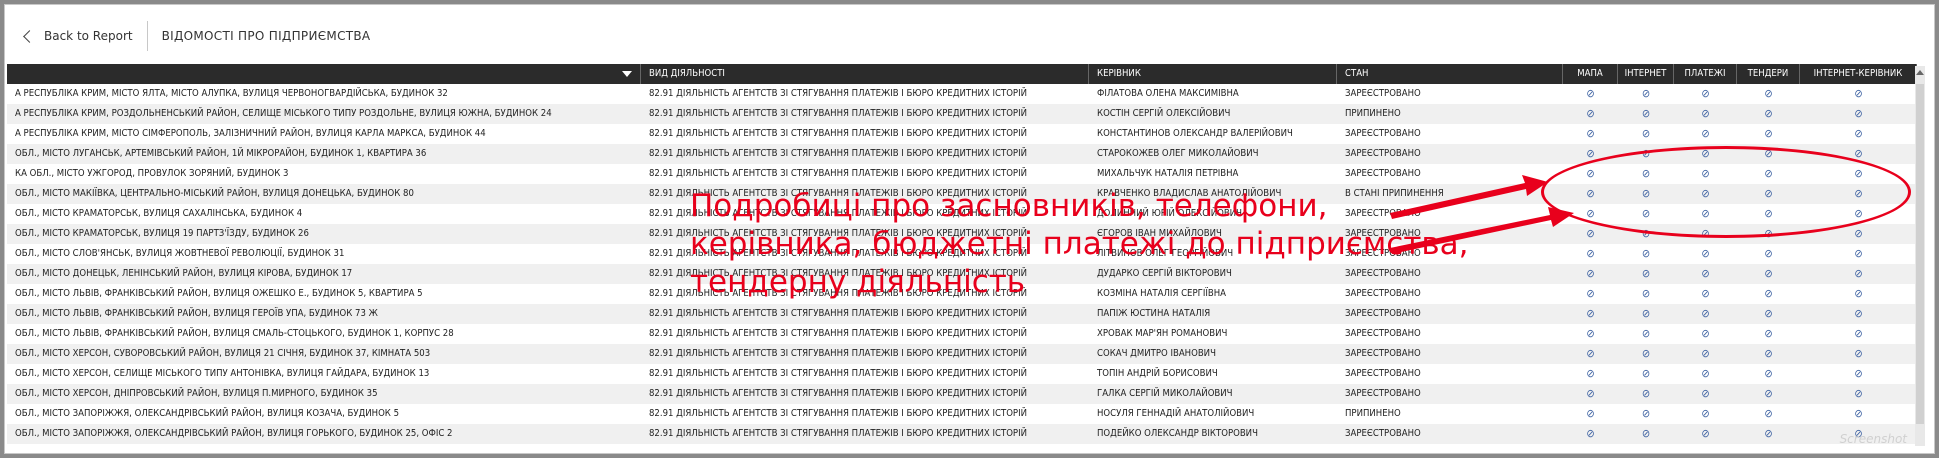  I want to click on vertical-scrollbar, so click(1920, 256).